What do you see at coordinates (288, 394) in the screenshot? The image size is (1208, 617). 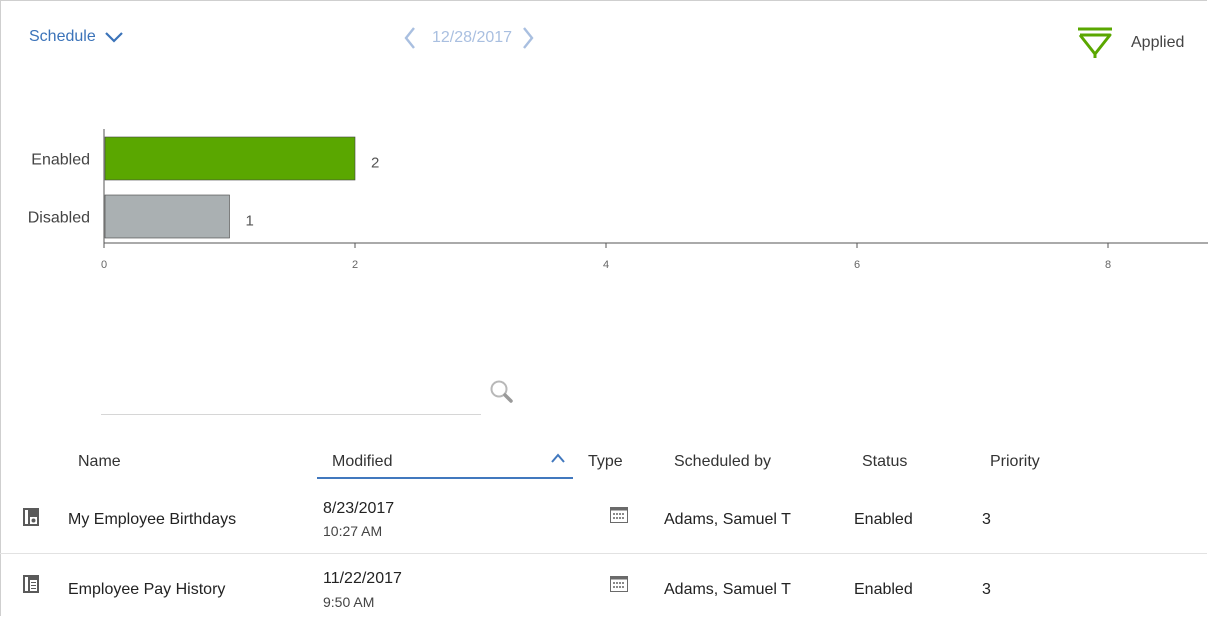 I see `search-input` at bounding box center [288, 394].